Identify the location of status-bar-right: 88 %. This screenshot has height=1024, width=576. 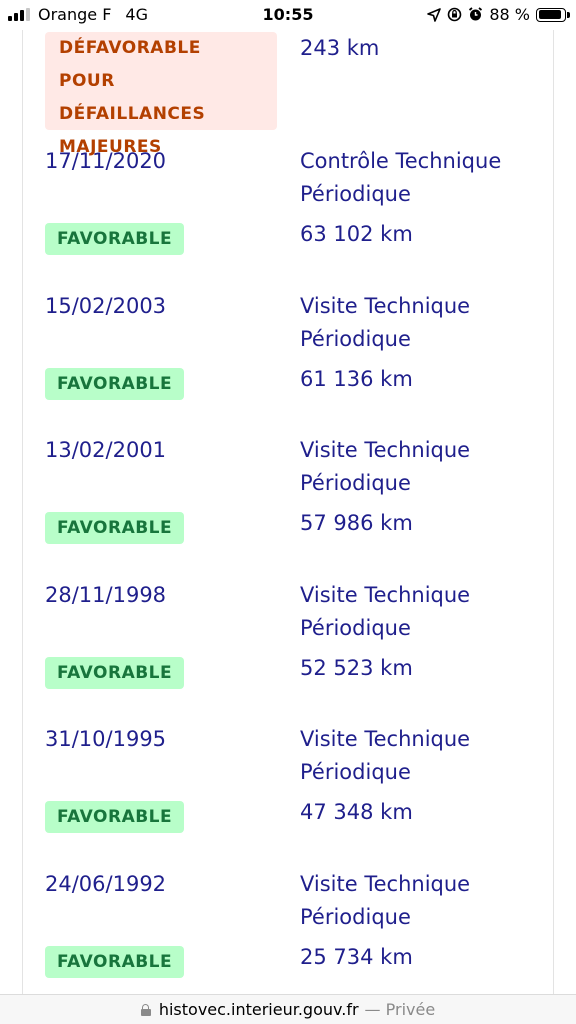
(498, 14).